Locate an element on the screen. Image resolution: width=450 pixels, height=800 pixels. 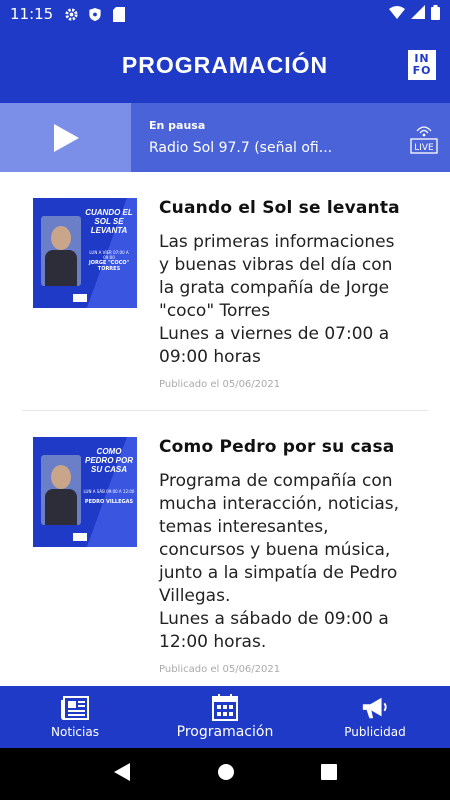
megaphone-icon is located at coordinates (375, 708).